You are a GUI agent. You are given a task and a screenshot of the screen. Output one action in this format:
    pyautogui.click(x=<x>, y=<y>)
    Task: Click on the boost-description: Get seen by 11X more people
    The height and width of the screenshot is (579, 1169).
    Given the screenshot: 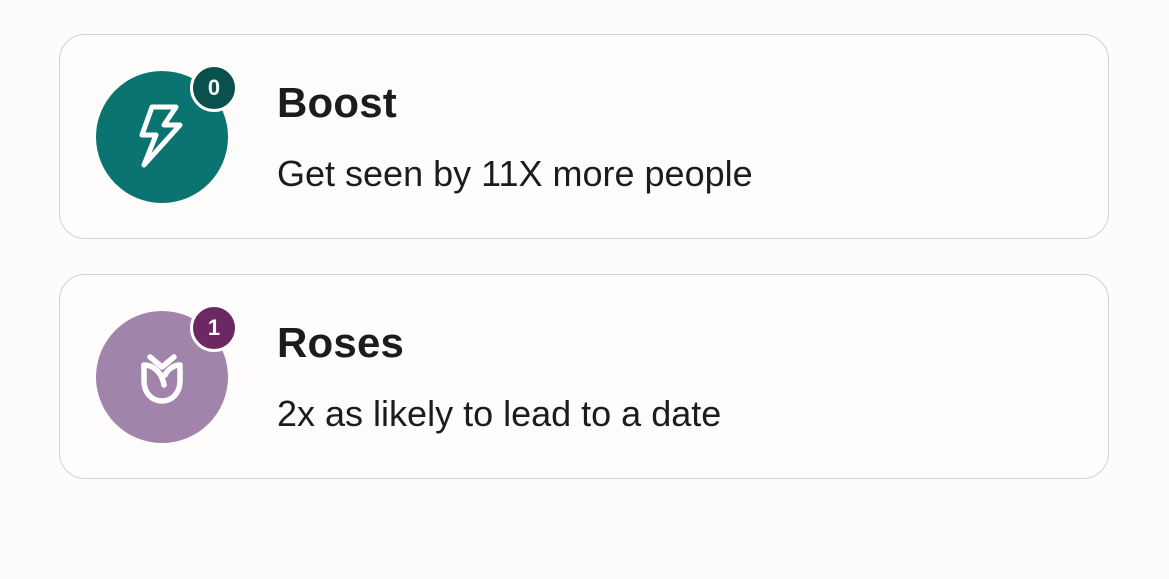 What is the action you would take?
    pyautogui.click(x=515, y=173)
    